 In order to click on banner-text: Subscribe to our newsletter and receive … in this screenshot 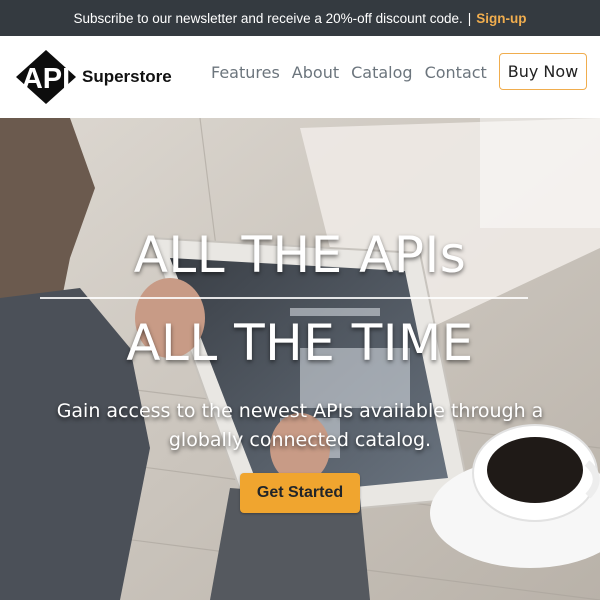, I will do `click(268, 18)`.